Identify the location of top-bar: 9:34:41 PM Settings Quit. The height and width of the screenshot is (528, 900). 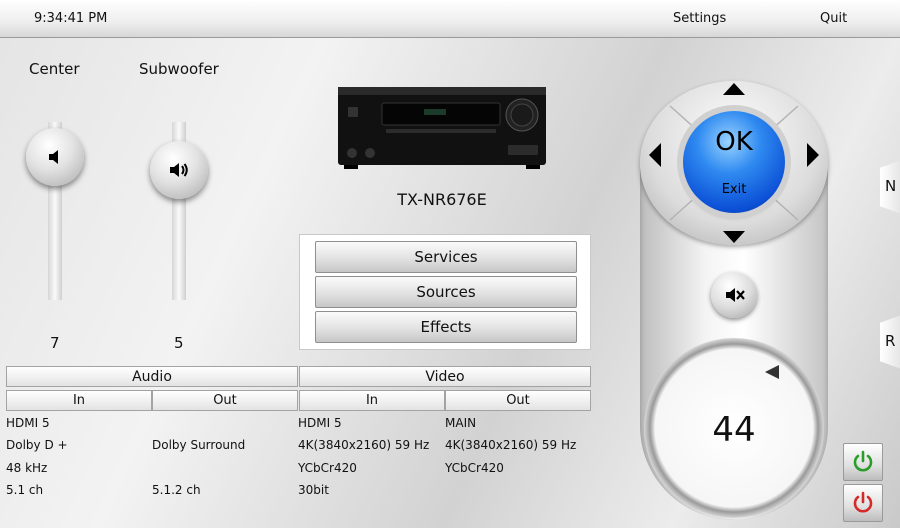
(450, 19).